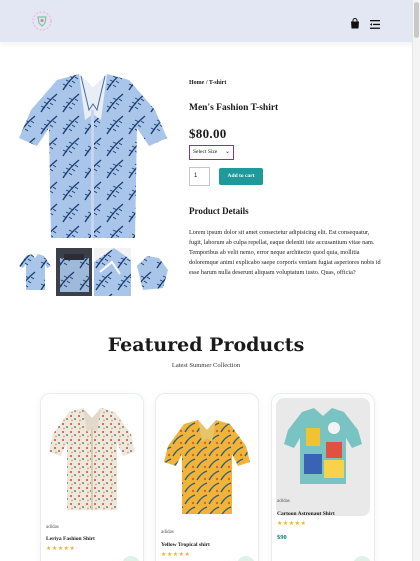 This screenshot has width=420, height=561. I want to click on chevron-down-icon: ⌄, so click(227, 152).